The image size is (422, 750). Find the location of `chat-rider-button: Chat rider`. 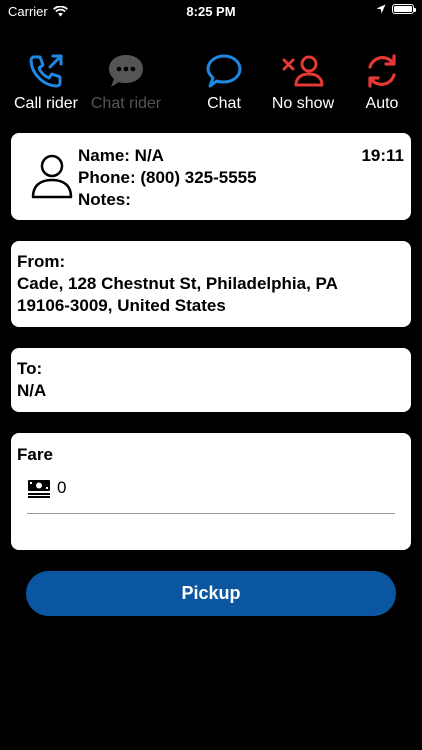

chat-rider-button: Chat rider is located at coordinates (126, 81).